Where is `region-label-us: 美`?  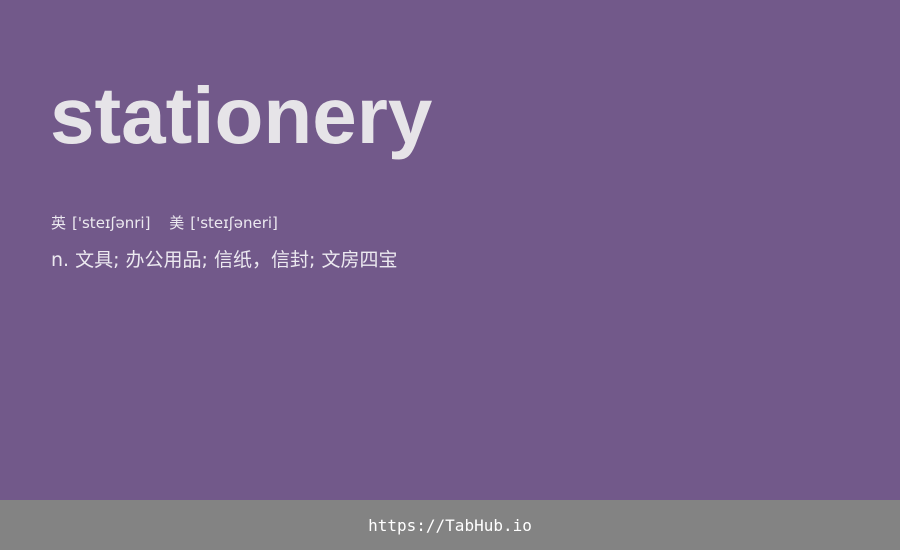
region-label-us: 美 is located at coordinates (177, 223).